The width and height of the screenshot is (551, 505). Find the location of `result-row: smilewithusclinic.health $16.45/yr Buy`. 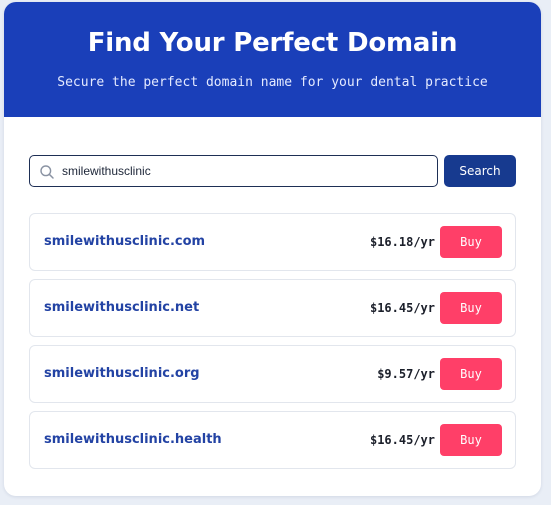

result-row: smilewithusclinic.health $16.45/yr Buy is located at coordinates (272, 440).